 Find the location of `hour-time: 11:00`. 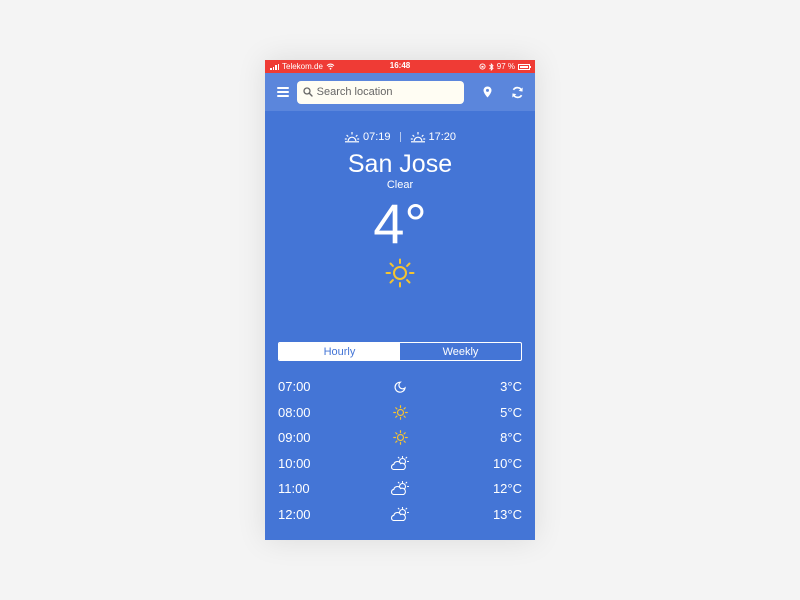

hour-time: 11:00 is located at coordinates (294, 489).